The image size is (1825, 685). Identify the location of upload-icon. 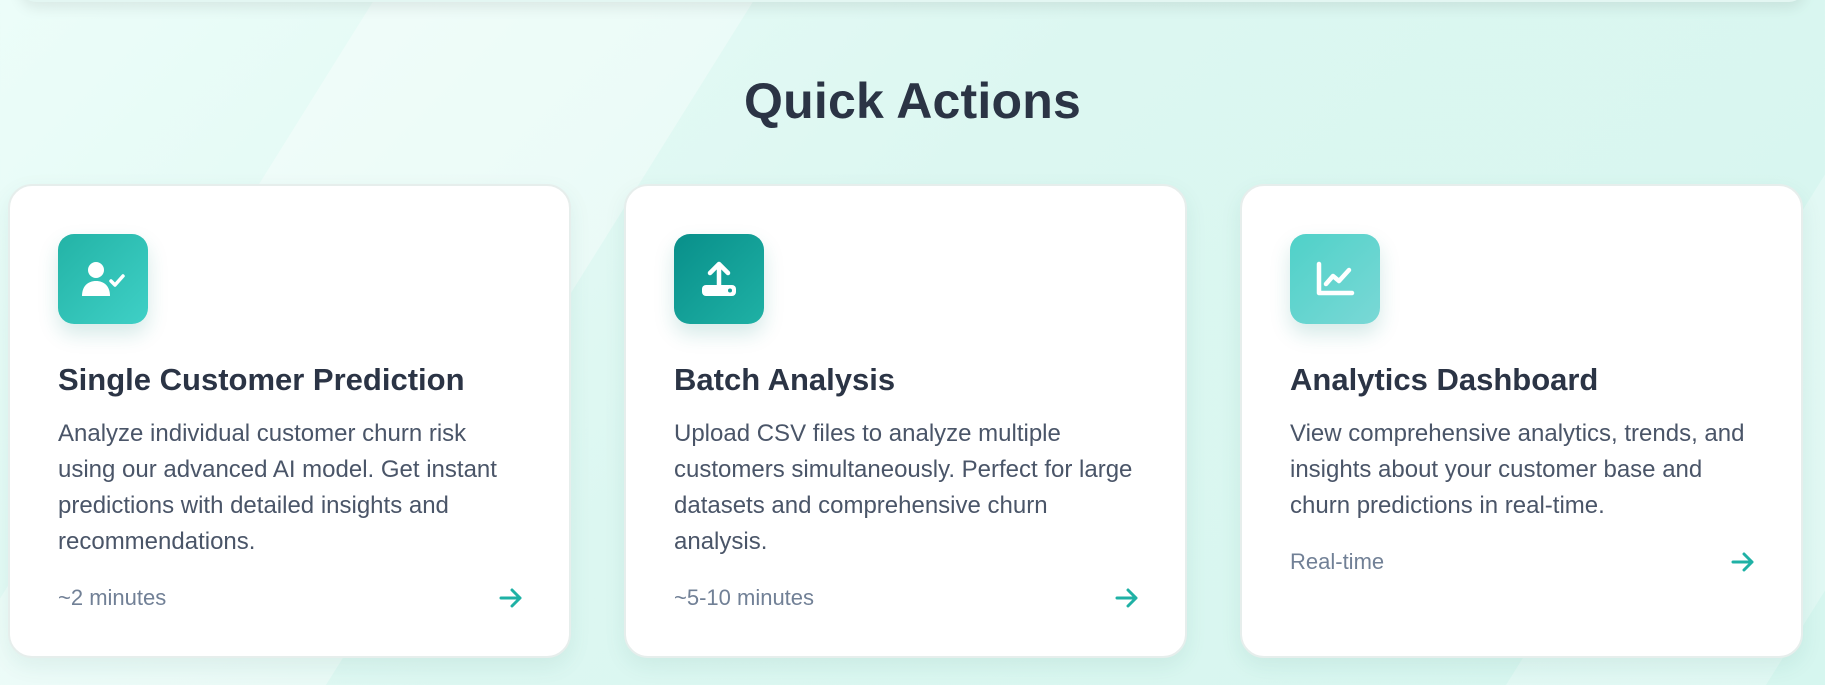
(719, 279).